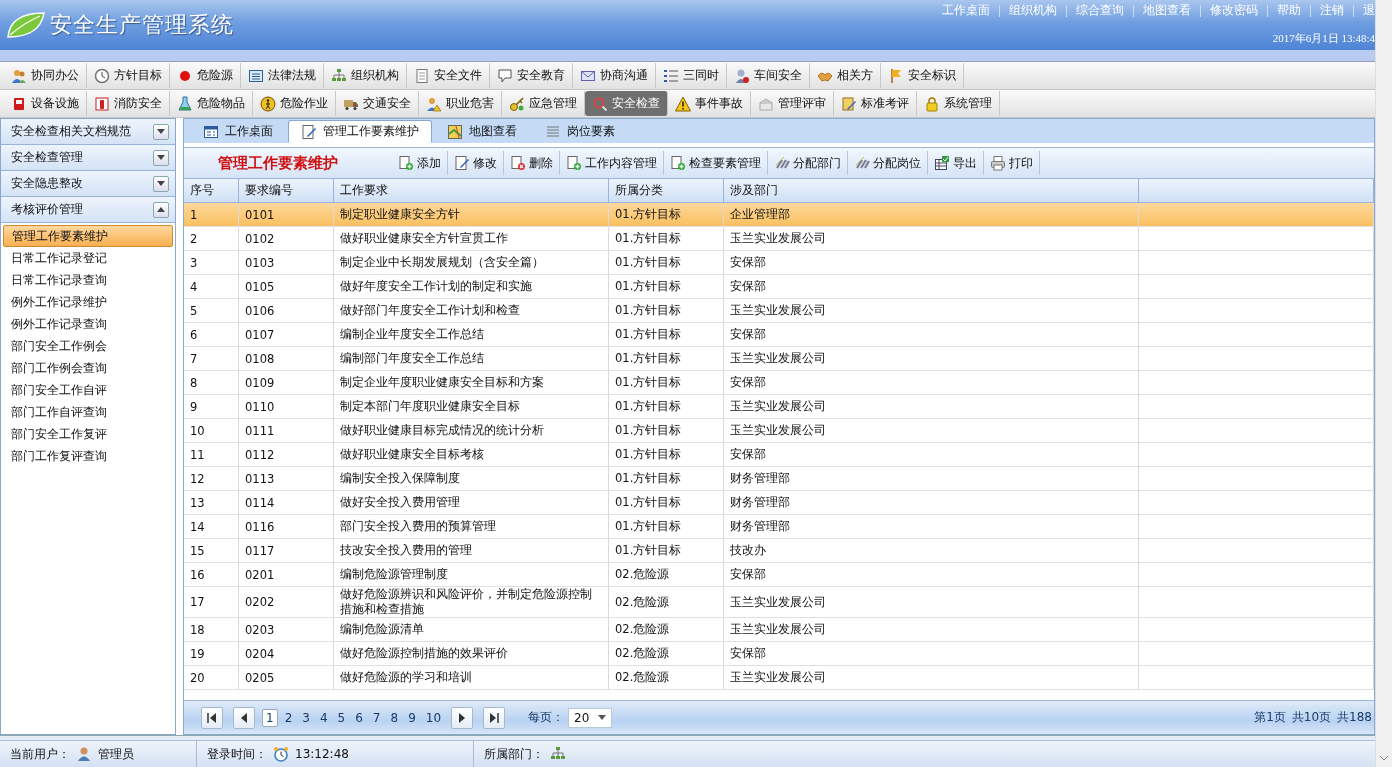 The width and height of the screenshot is (1392, 767). Describe the element at coordinates (88, 412) in the screenshot. I see `nav-item: 部门工作自评查询` at that location.